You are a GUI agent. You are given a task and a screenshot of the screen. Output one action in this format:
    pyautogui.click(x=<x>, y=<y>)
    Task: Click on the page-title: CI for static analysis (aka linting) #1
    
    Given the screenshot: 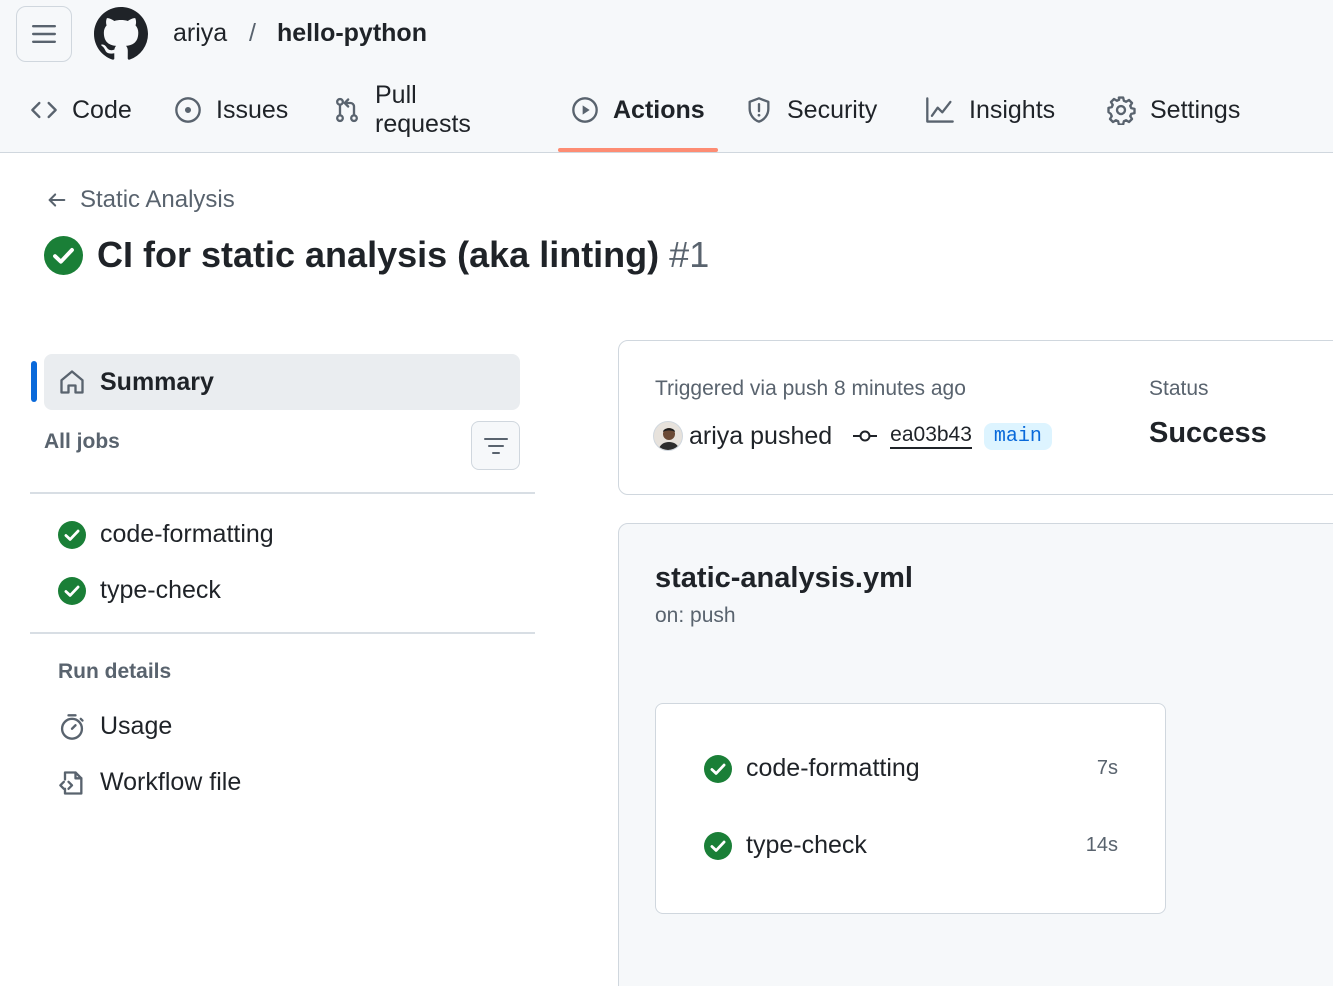 What is the action you would take?
    pyautogui.click(x=403, y=255)
    